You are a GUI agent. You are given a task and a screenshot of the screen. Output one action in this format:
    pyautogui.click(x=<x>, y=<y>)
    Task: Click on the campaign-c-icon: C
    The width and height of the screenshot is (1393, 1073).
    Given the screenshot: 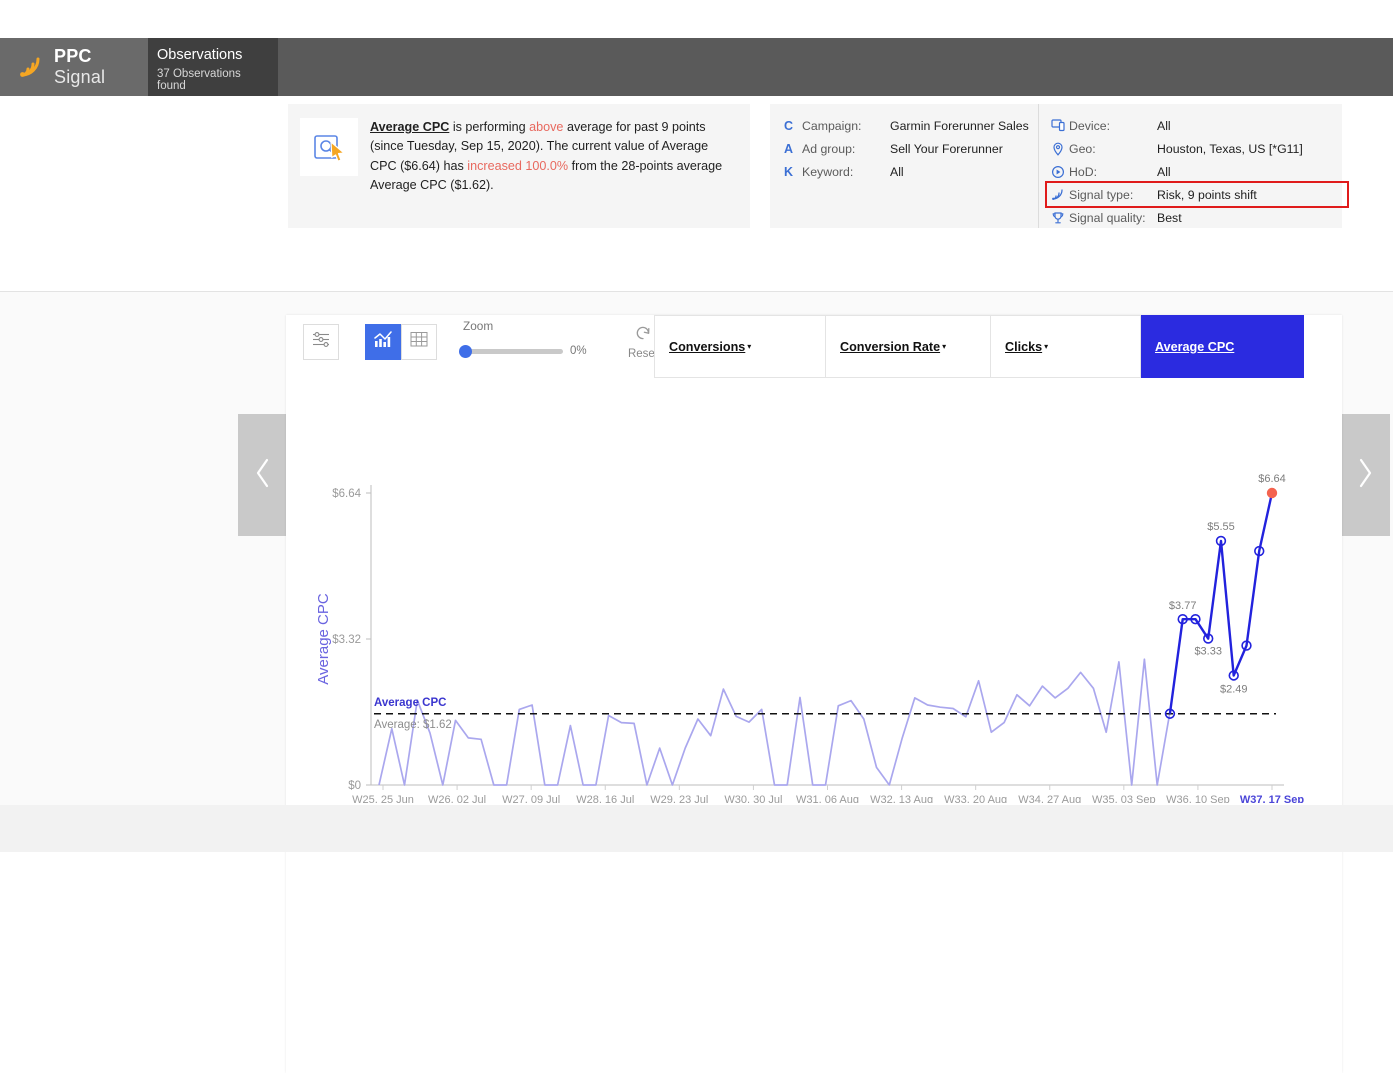 What is the action you would take?
    pyautogui.click(x=789, y=125)
    